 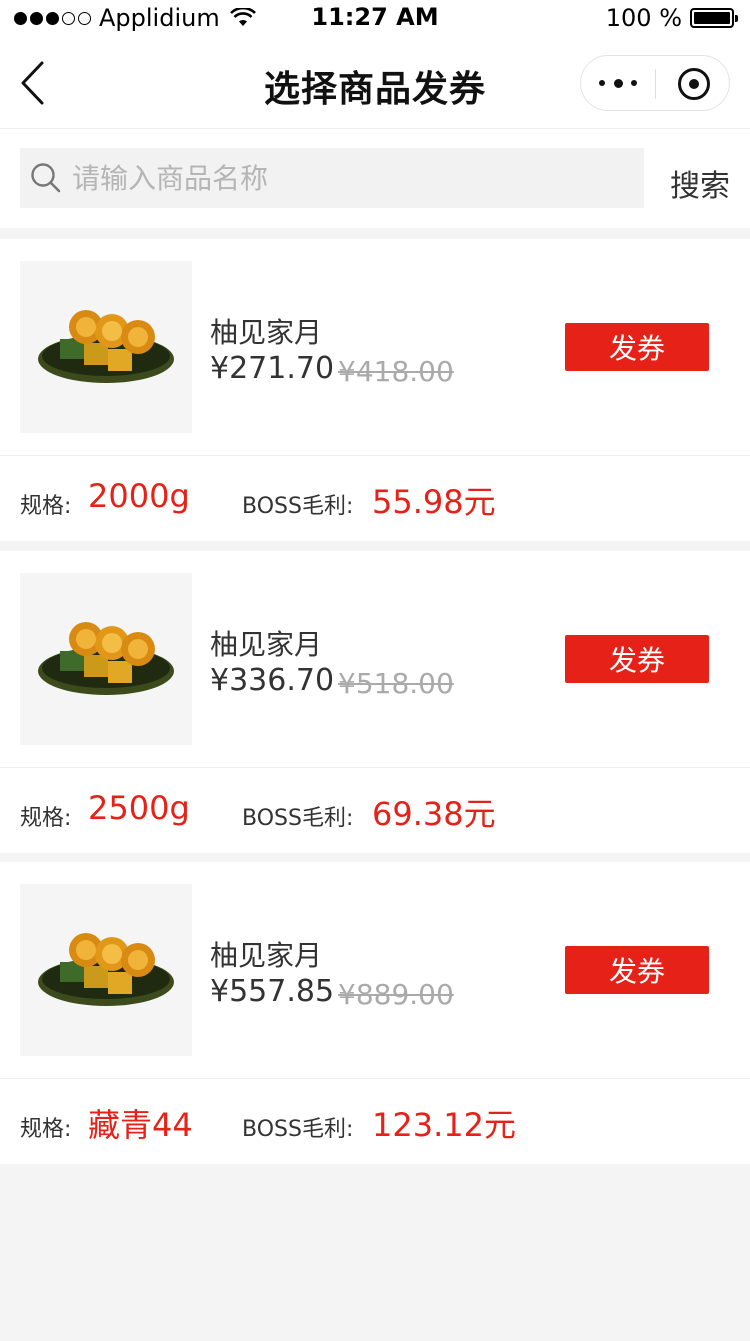 I want to click on product-price: ¥557.85, so click(x=272, y=991).